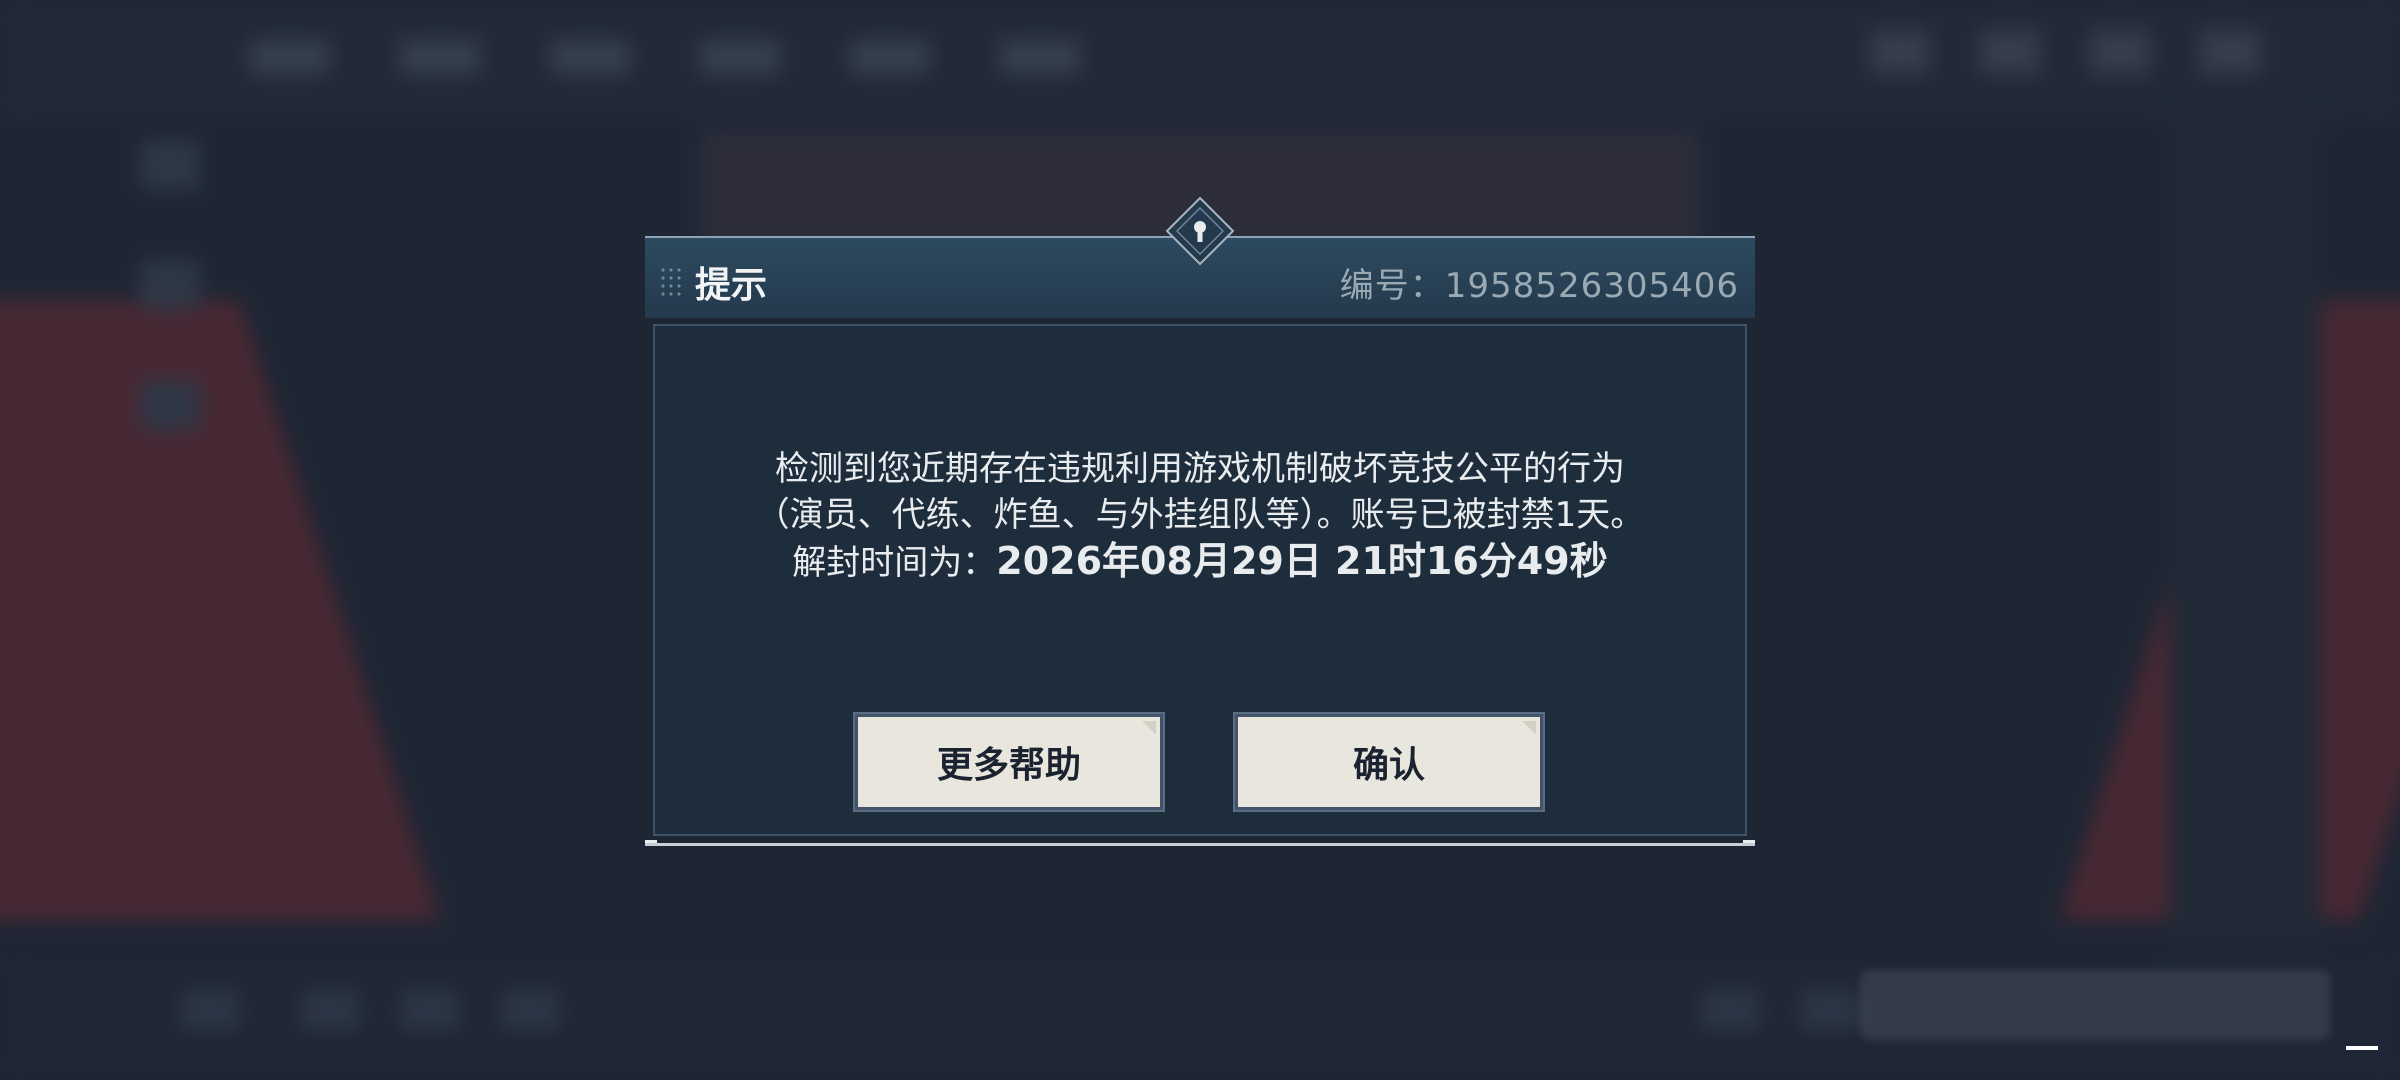  What do you see at coordinates (2095, 1005) in the screenshot?
I see `watermark` at bounding box center [2095, 1005].